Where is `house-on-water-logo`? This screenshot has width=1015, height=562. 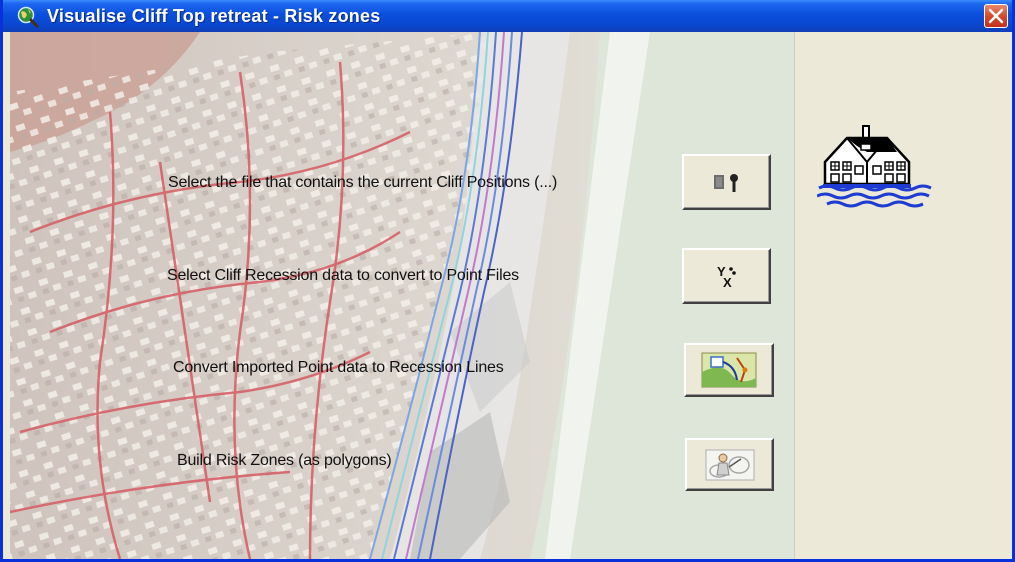 house-on-water-logo is located at coordinates (876, 181).